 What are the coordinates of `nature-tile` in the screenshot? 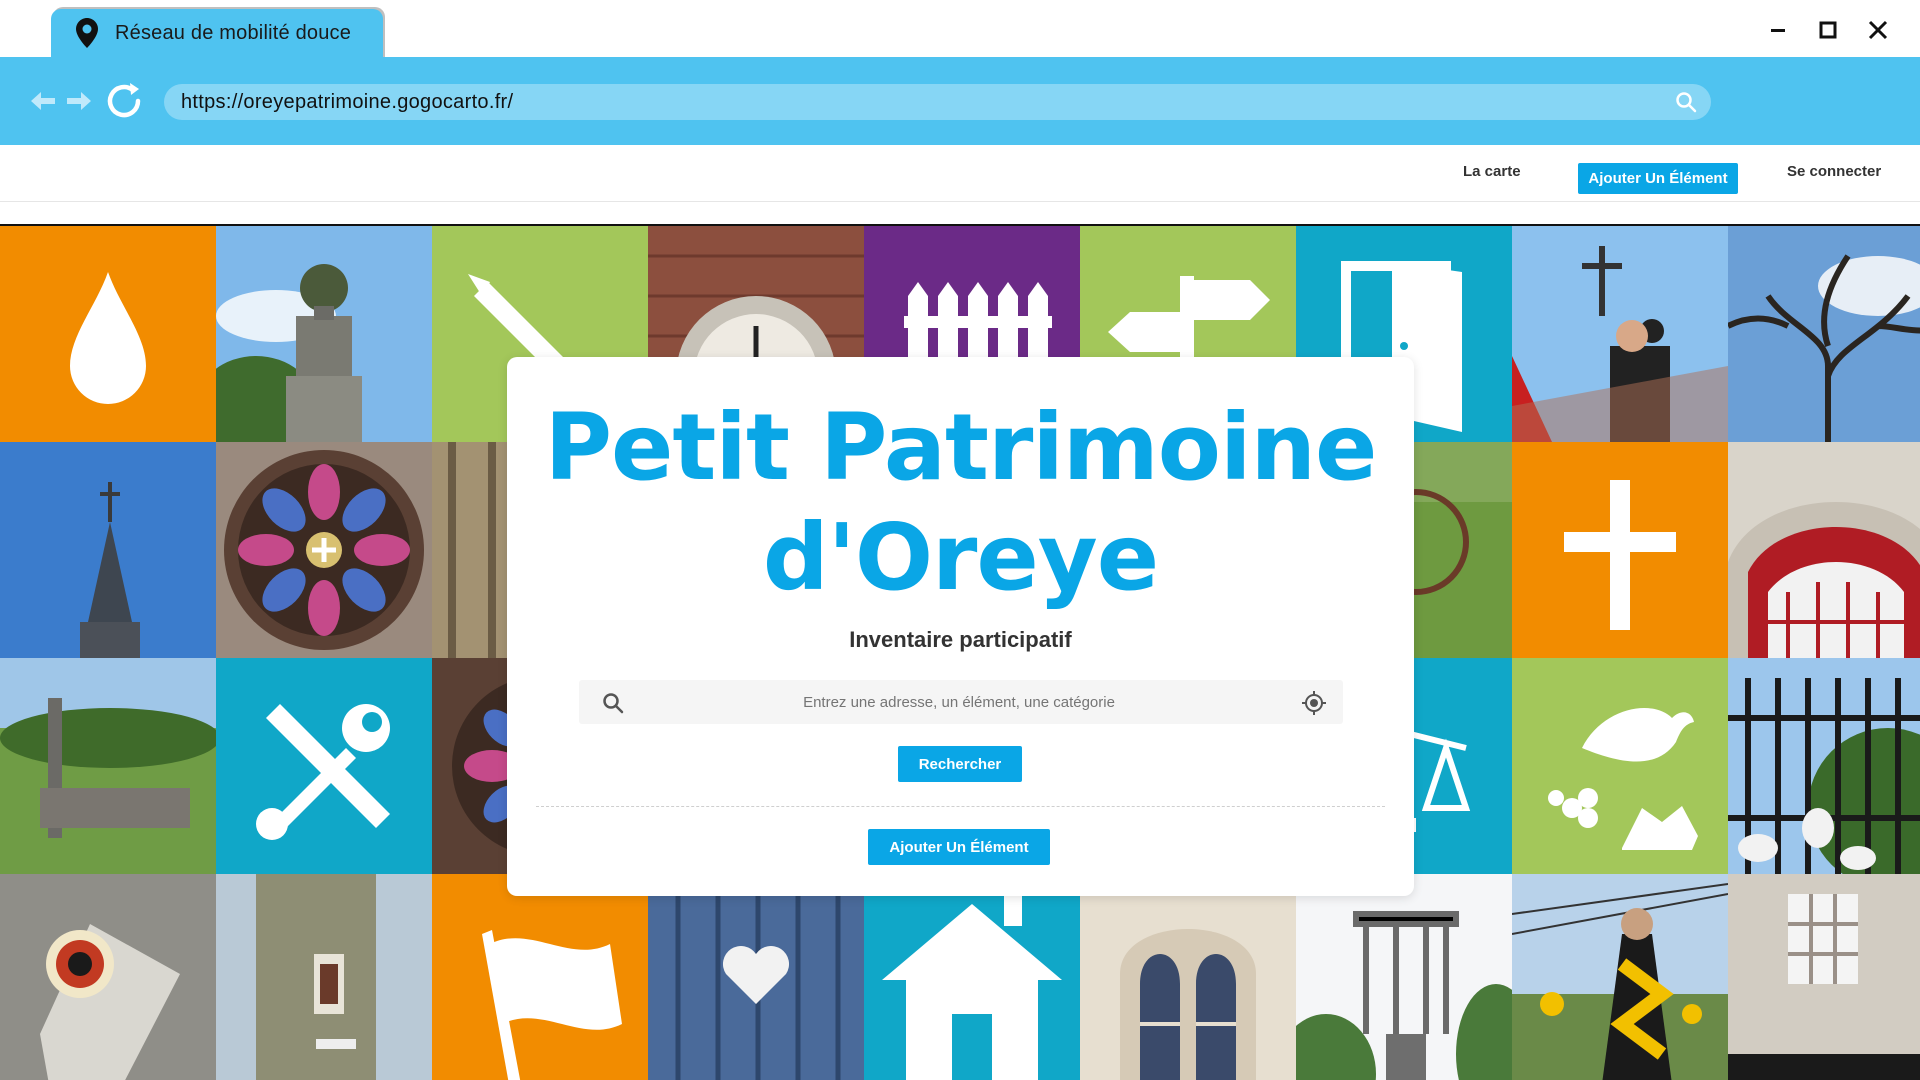 It's located at (1620, 766).